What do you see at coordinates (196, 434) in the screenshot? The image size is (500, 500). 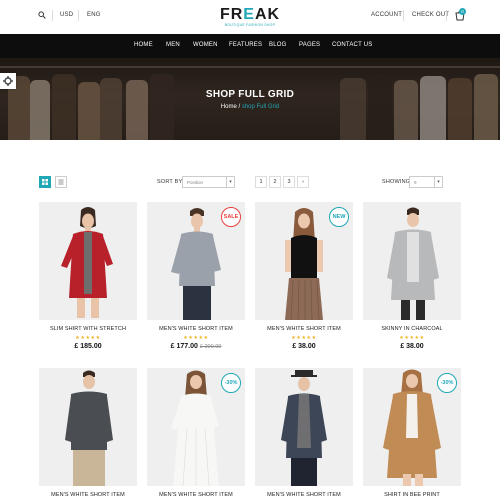 I see `product-card: -30% MEN'S WHITE SHORT ITEM` at bounding box center [196, 434].